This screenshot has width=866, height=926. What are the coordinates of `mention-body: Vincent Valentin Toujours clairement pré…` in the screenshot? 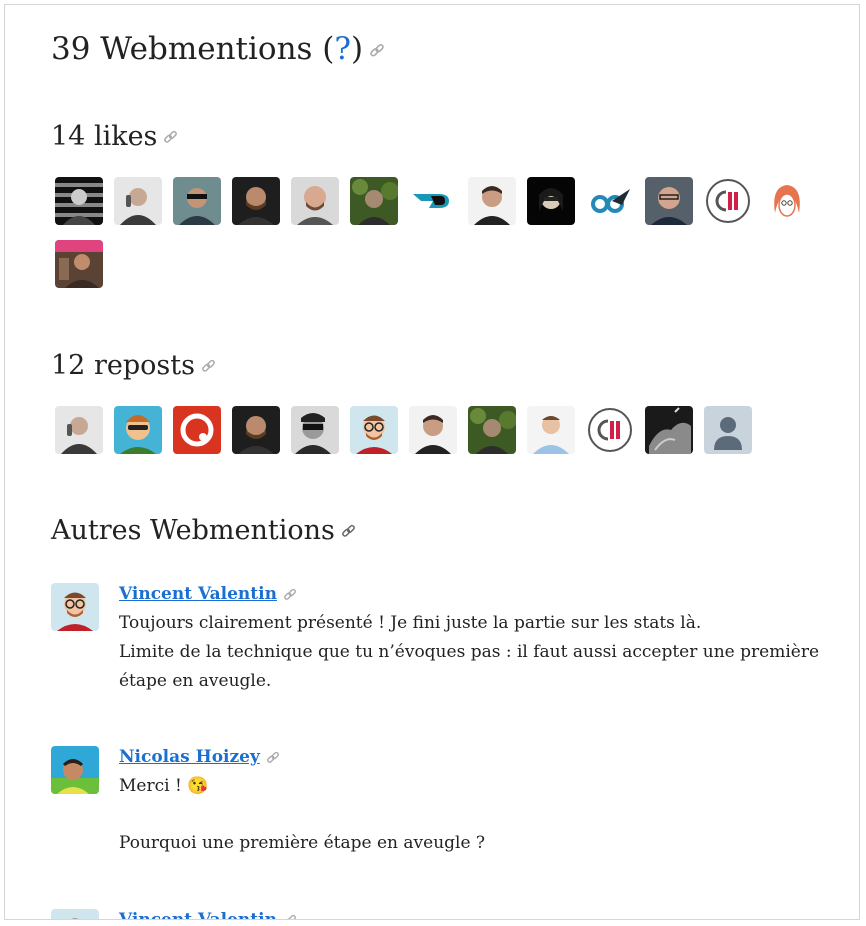 It's located at (469, 639).